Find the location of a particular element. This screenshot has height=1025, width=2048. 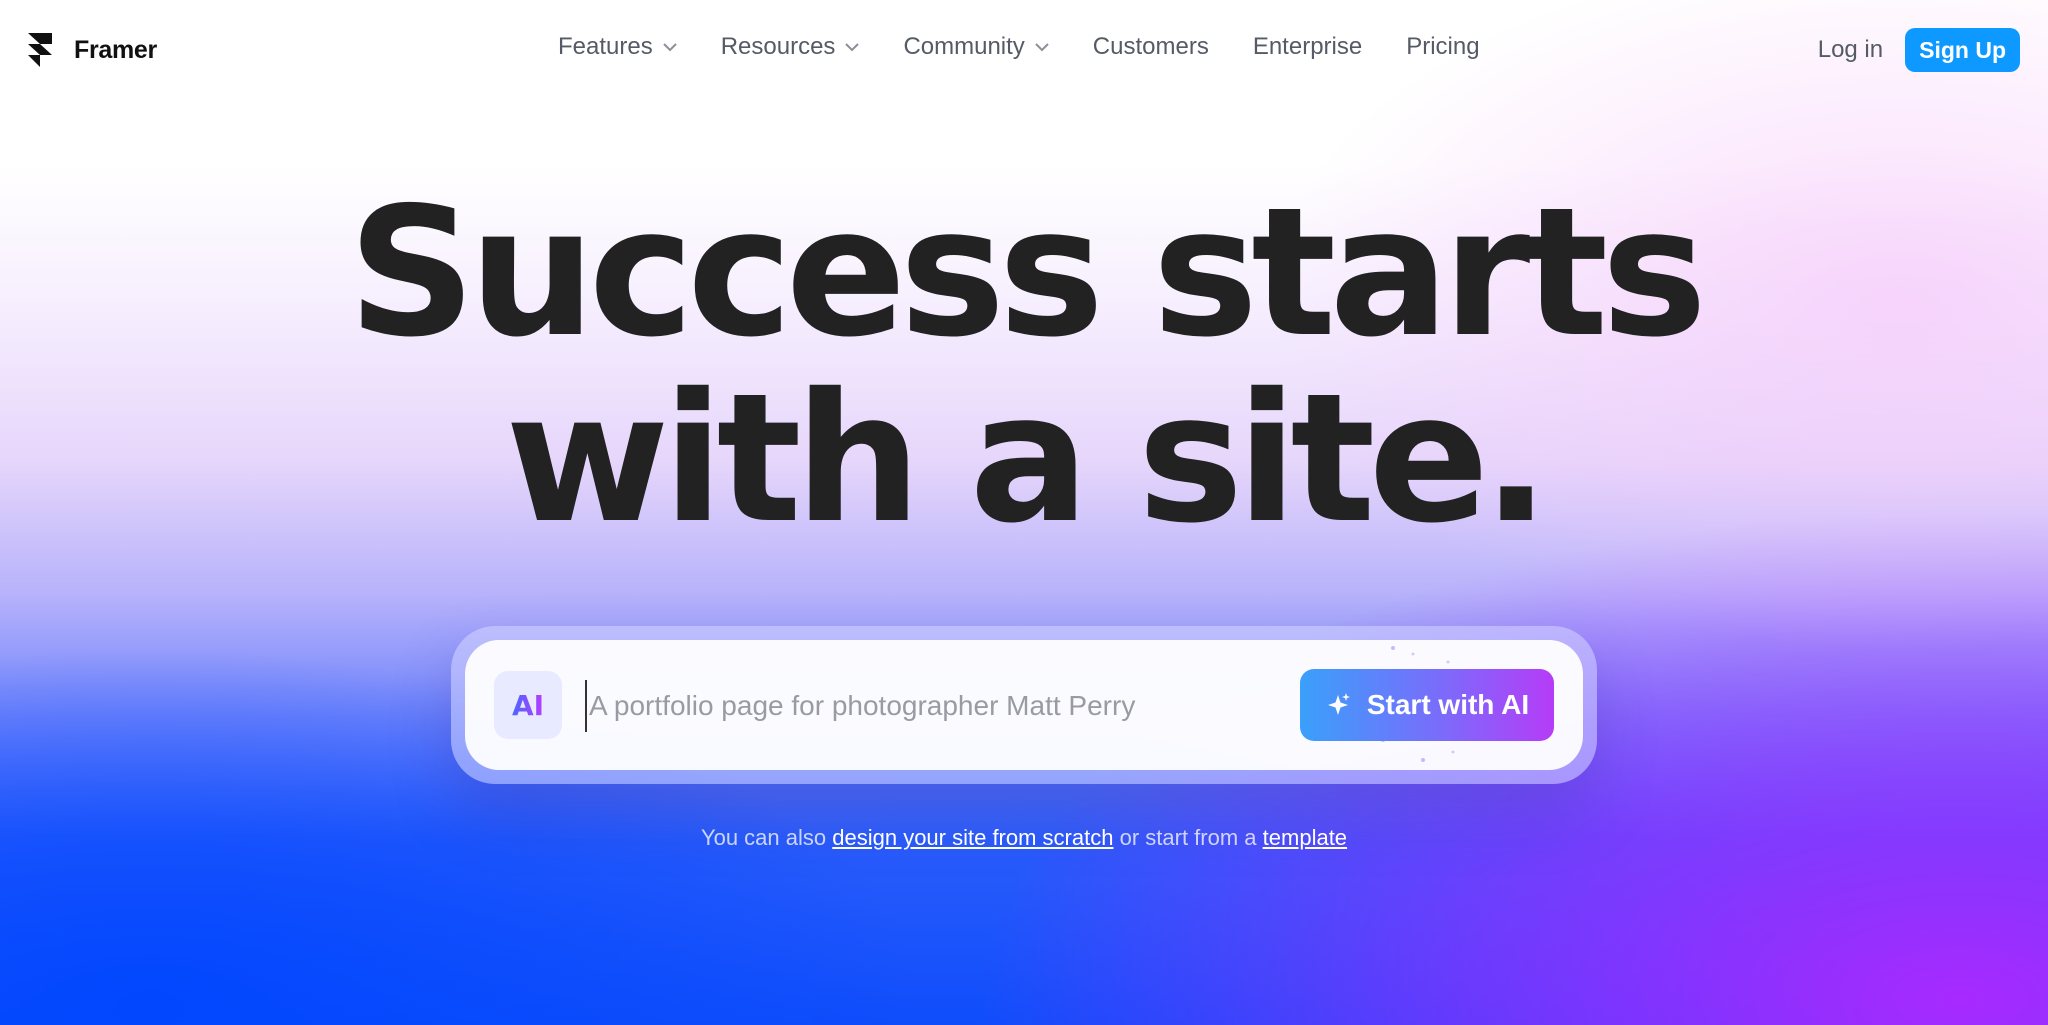

auth-actions: Log in Sign Up is located at coordinates (1919, 50).